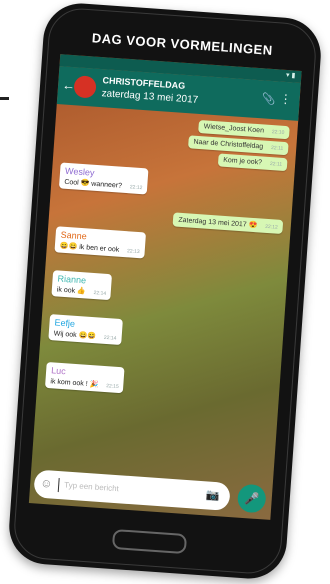 The width and height of the screenshot is (330, 584). Describe the element at coordinates (71, 291) in the screenshot. I see `message-text: ik ook 👍` at that location.